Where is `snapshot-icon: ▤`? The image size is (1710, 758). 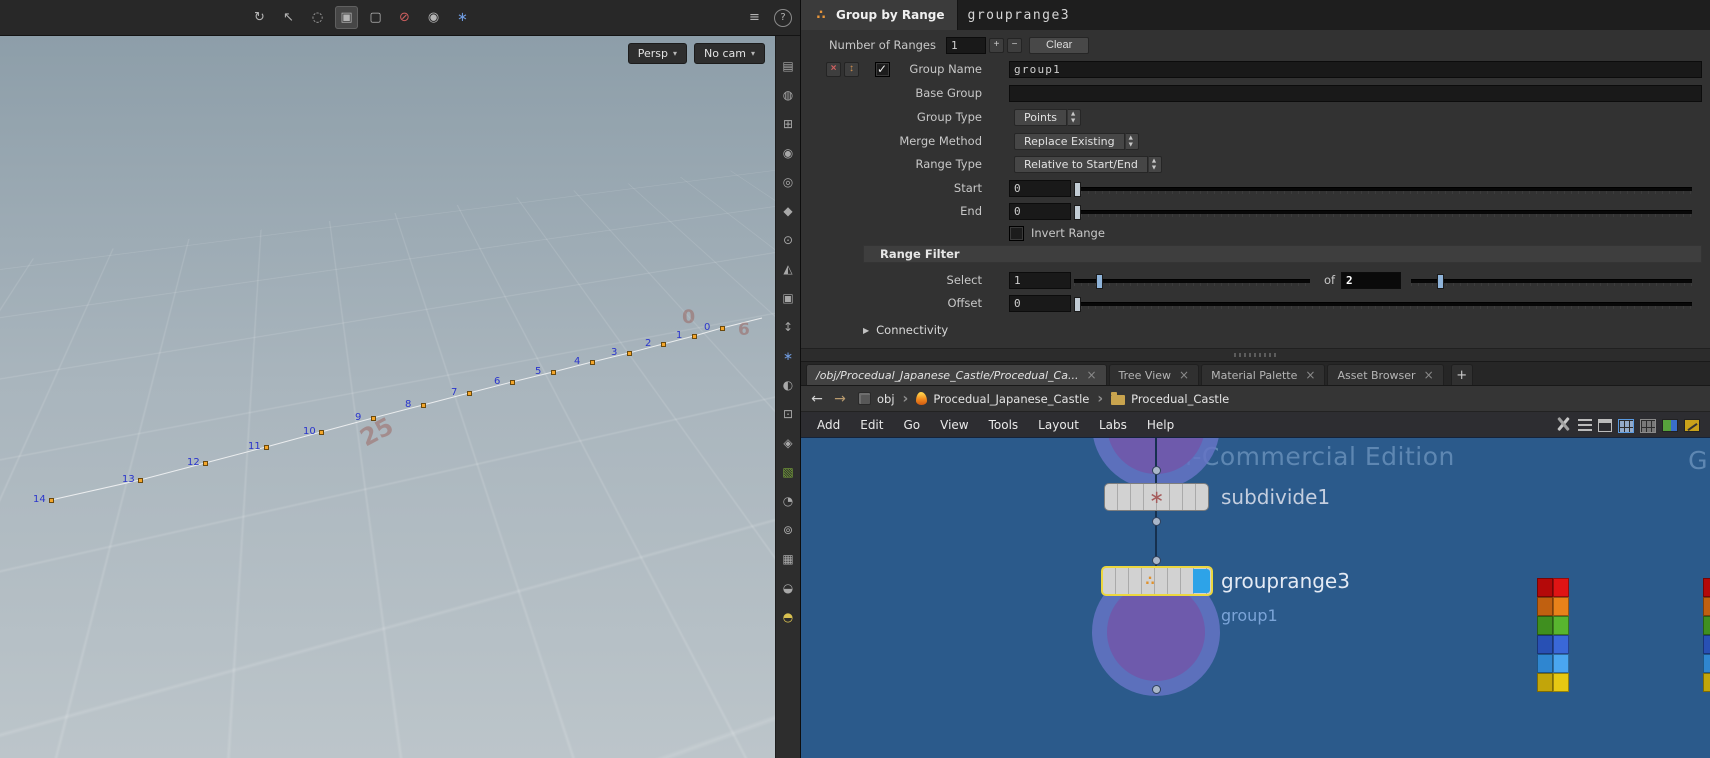
snapshot-icon: ▤ is located at coordinates (788, 66).